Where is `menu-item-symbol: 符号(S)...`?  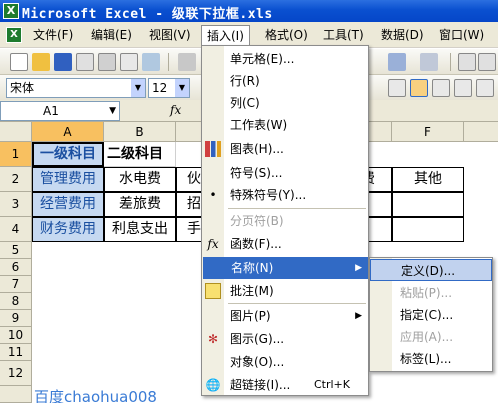 menu-item-symbol: 符号(S)... is located at coordinates (285, 173).